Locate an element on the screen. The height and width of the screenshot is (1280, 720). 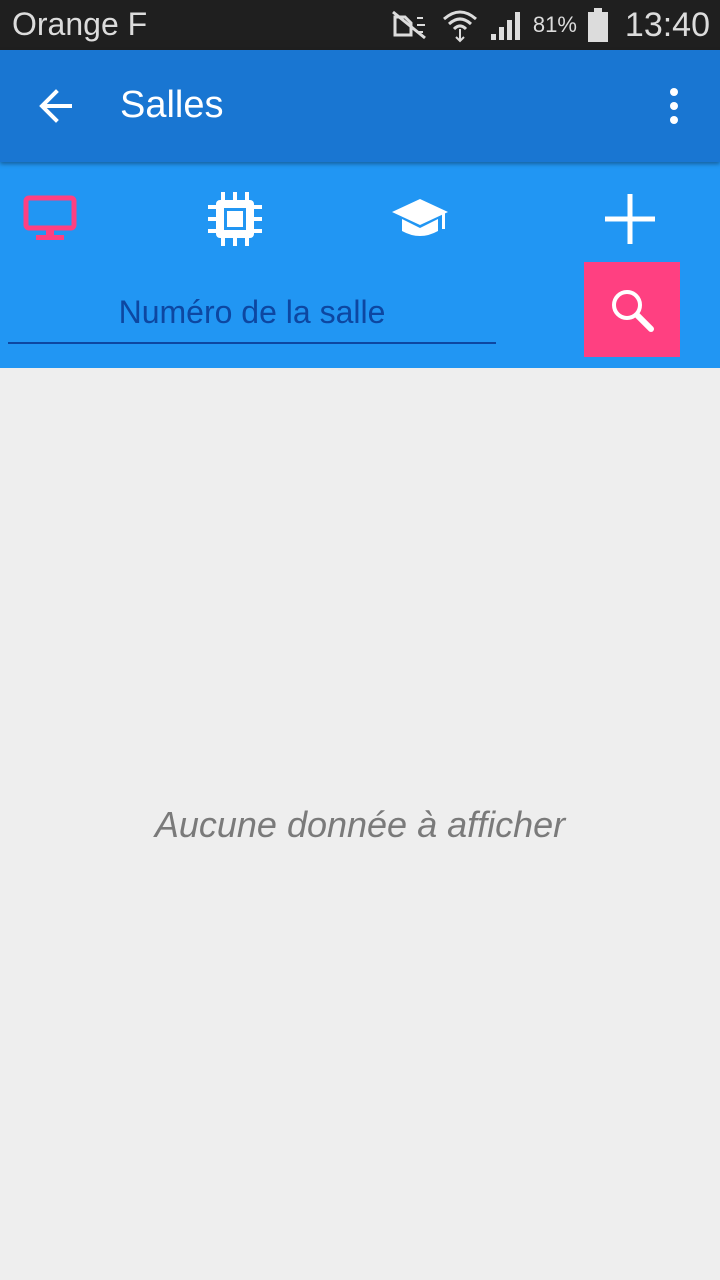
arrow-back-icon is located at coordinates (55, 106).